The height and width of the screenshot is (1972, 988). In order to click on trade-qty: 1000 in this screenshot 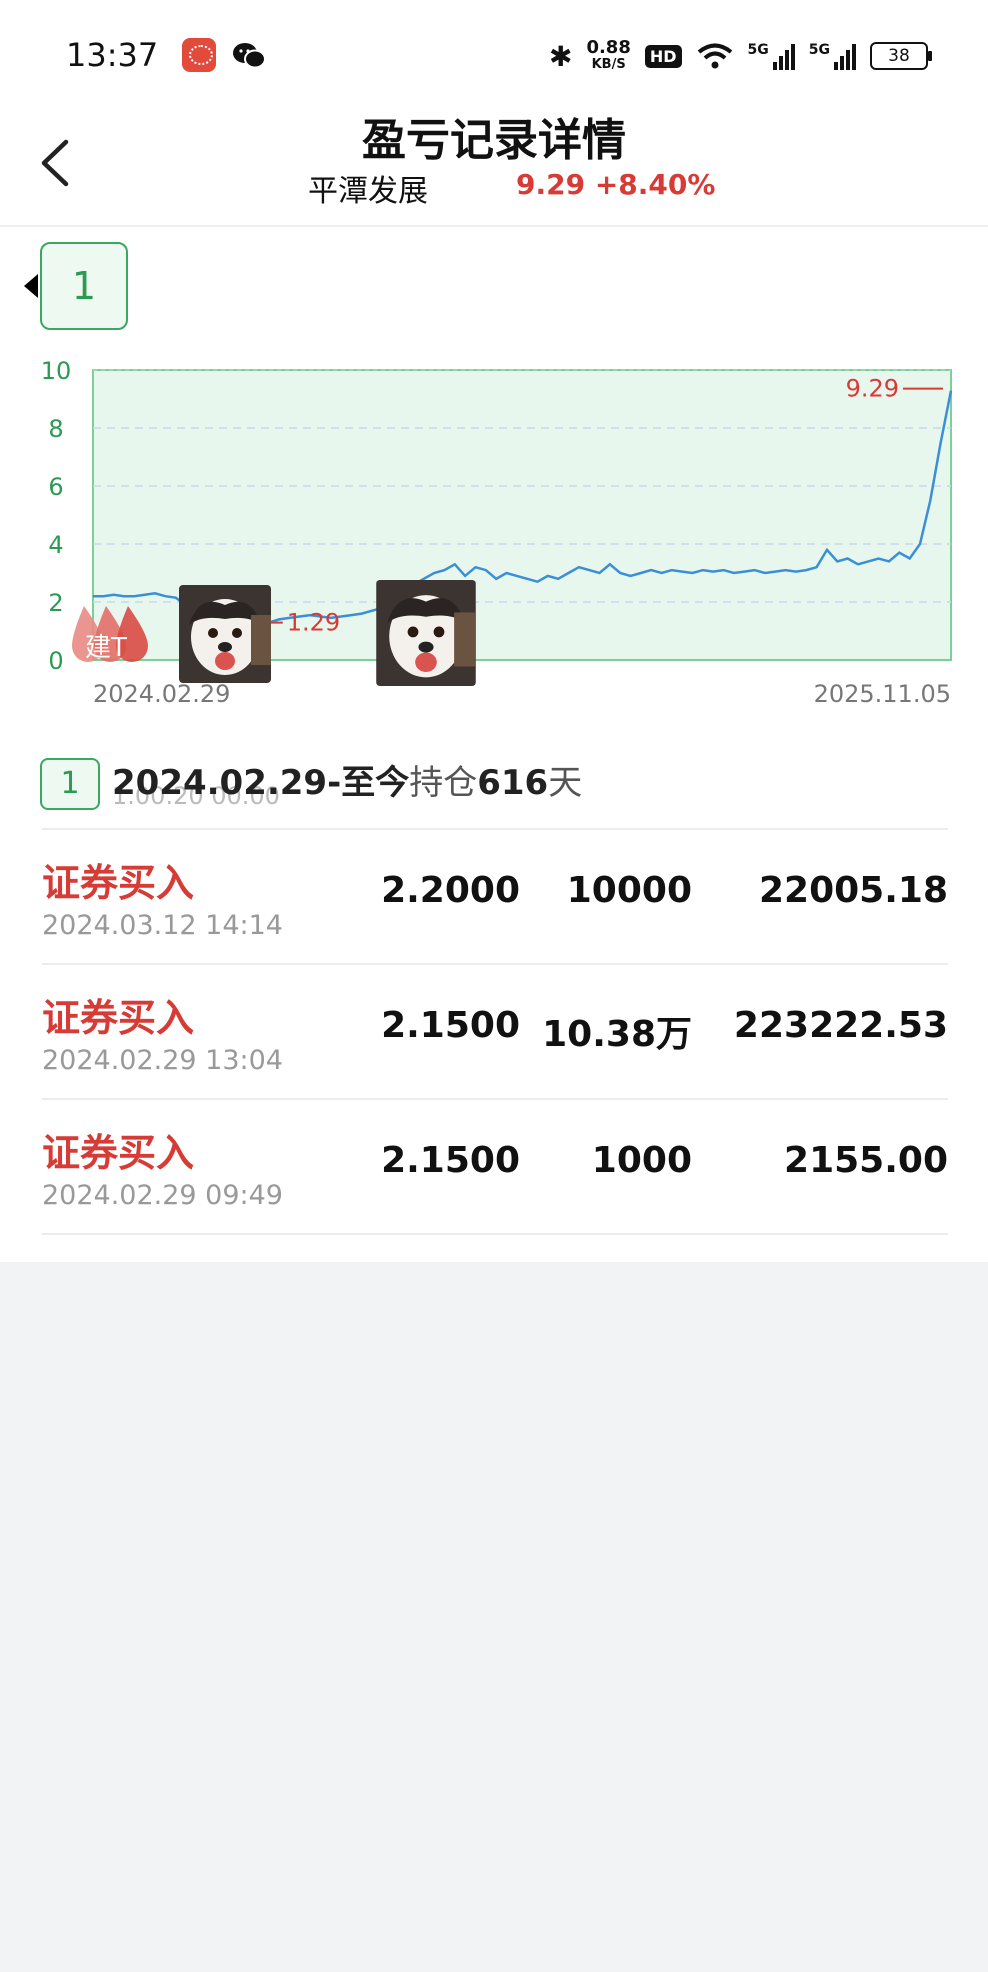, I will do `click(641, 1160)`.